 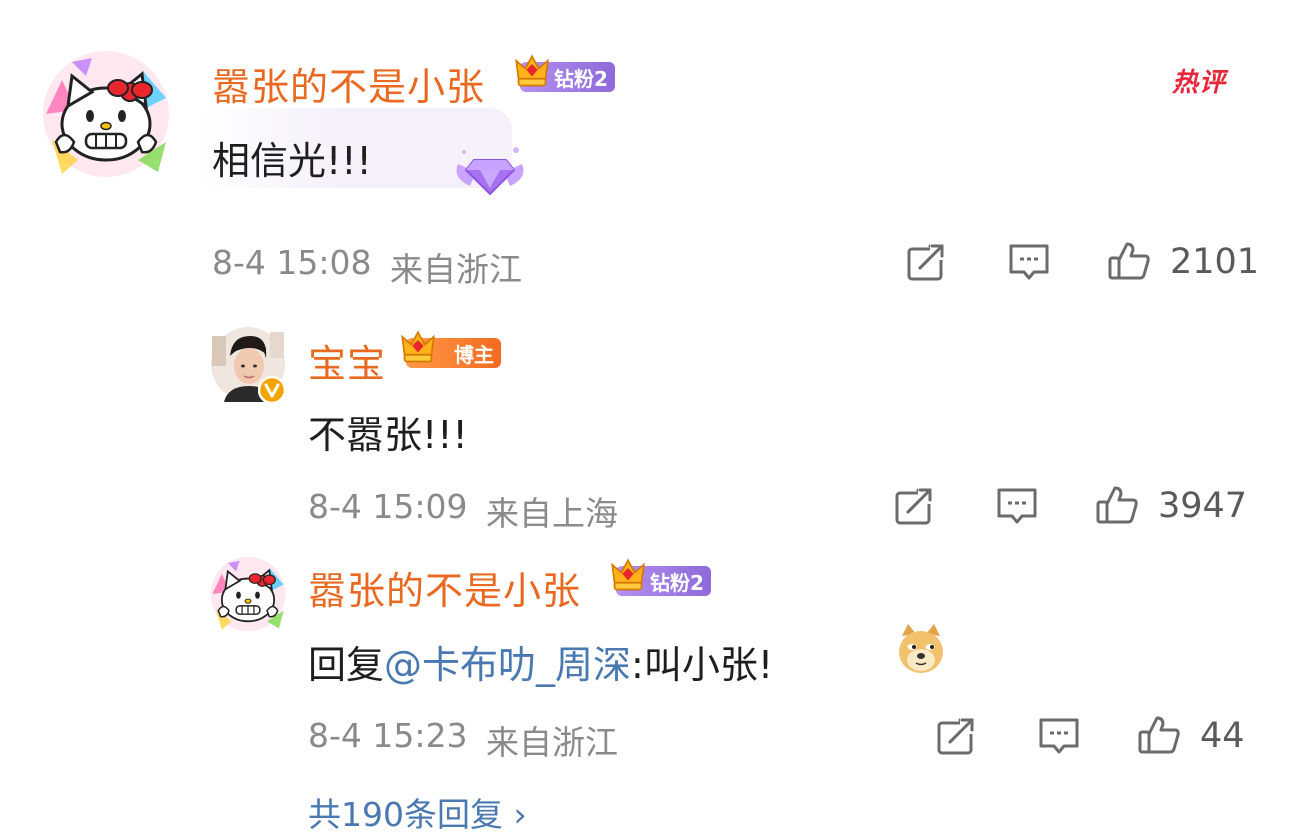 What do you see at coordinates (346, 665) in the screenshot?
I see `reply-prefix: 回复` at bounding box center [346, 665].